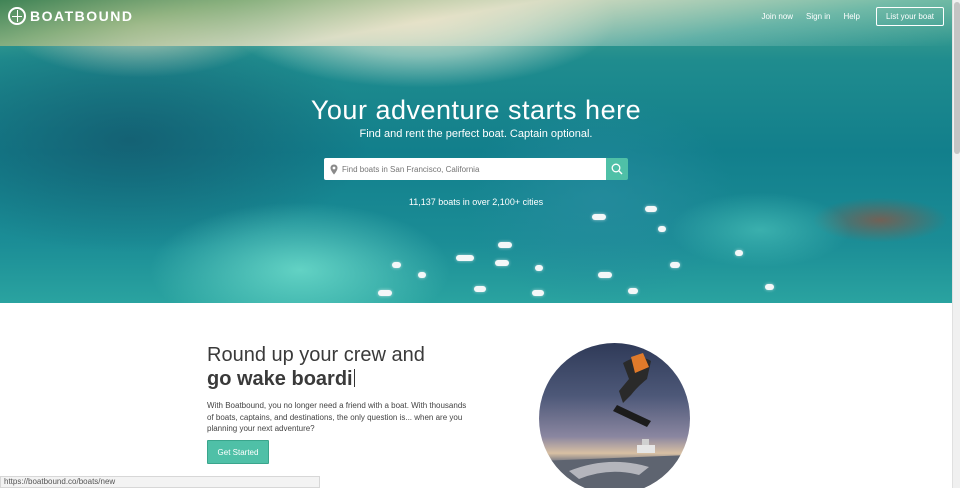  I want to click on nav-links: Join now Sign in Help List your boat, so click(846, 16).